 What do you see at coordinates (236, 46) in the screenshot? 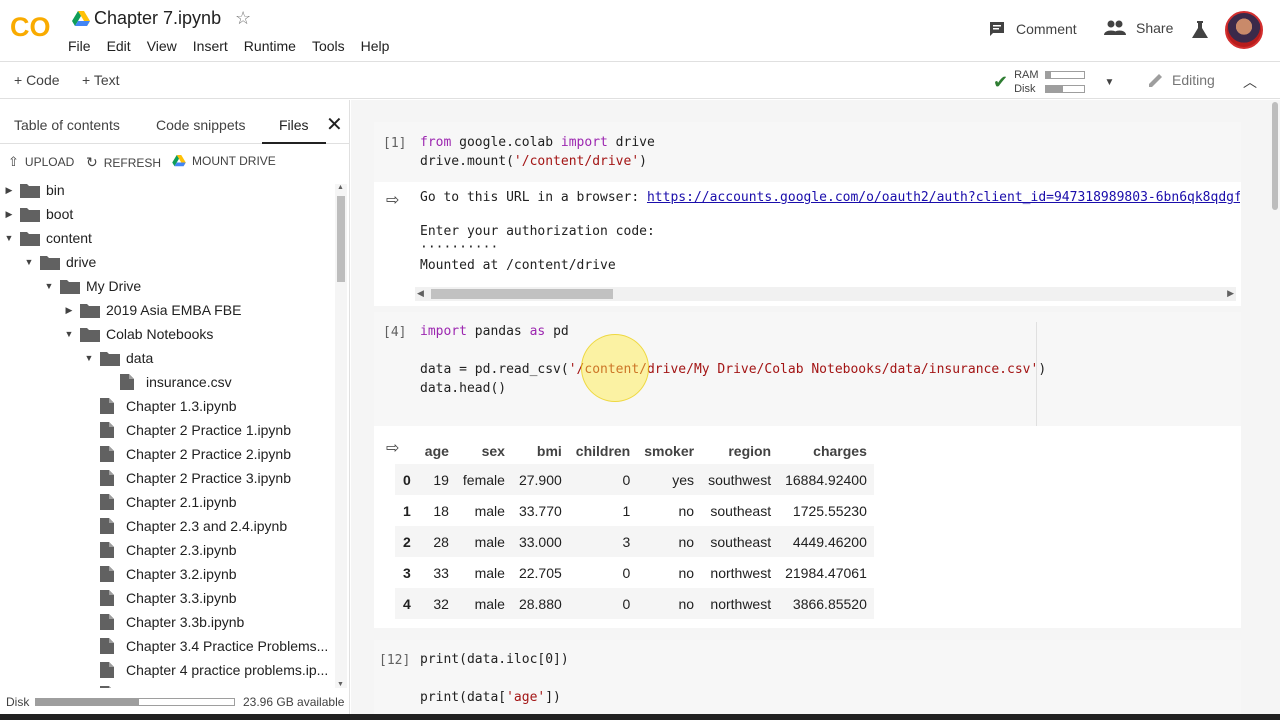
I see `menu-bar: File Edit View Insert Runtime Tools Help` at bounding box center [236, 46].